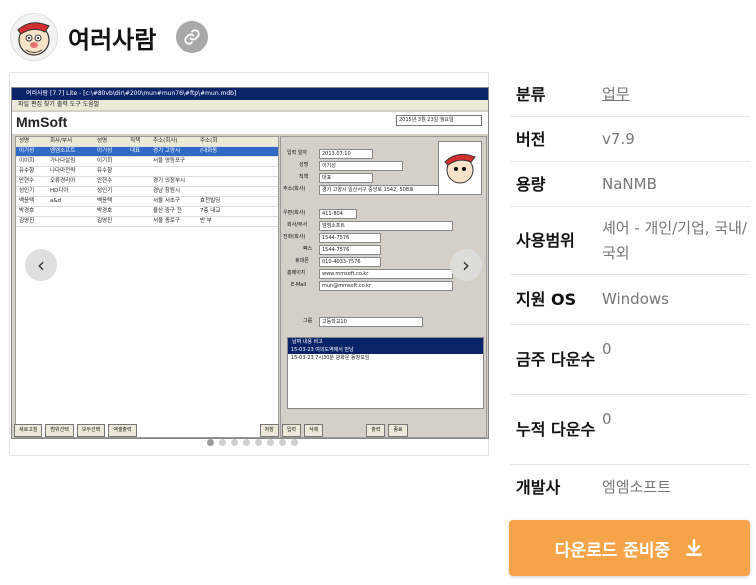 The width and height of the screenshot is (756, 585). Describe the element at coordinates (294, 237) in the screenshot. I see `detail-label: 전화(회사)` at that location.